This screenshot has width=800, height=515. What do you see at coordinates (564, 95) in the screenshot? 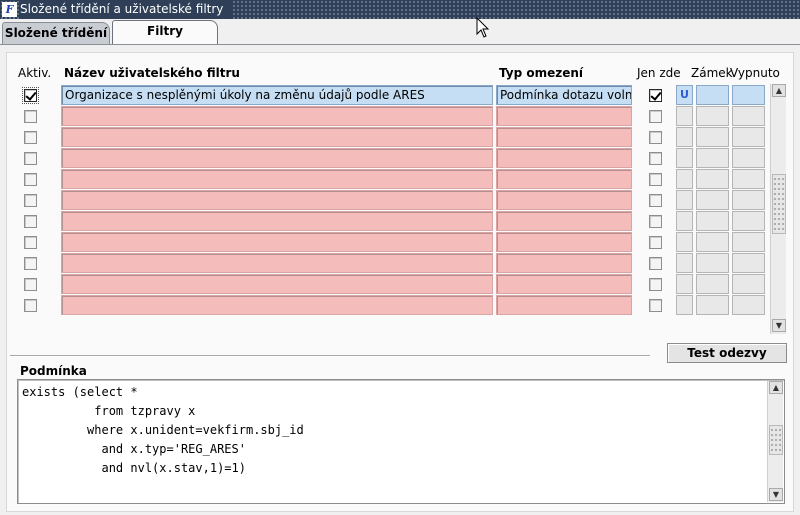
I see `restriction-type-field: Podmínka dotazu volne` at bounding box center [564, 95].